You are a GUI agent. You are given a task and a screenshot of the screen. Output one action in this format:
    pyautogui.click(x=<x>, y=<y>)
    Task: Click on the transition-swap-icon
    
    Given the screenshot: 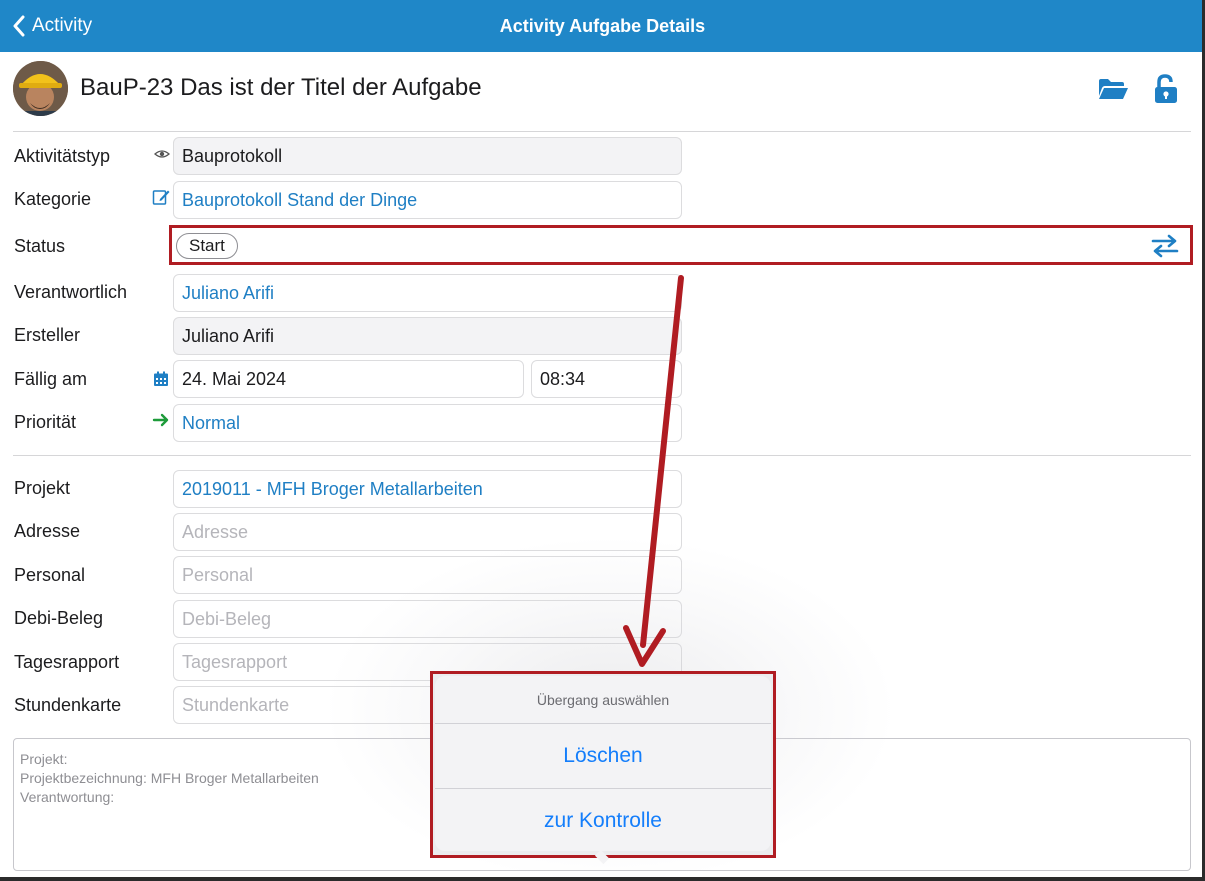 What is the action you would take?
    pyautogui.click(x=1165, y=246)
    